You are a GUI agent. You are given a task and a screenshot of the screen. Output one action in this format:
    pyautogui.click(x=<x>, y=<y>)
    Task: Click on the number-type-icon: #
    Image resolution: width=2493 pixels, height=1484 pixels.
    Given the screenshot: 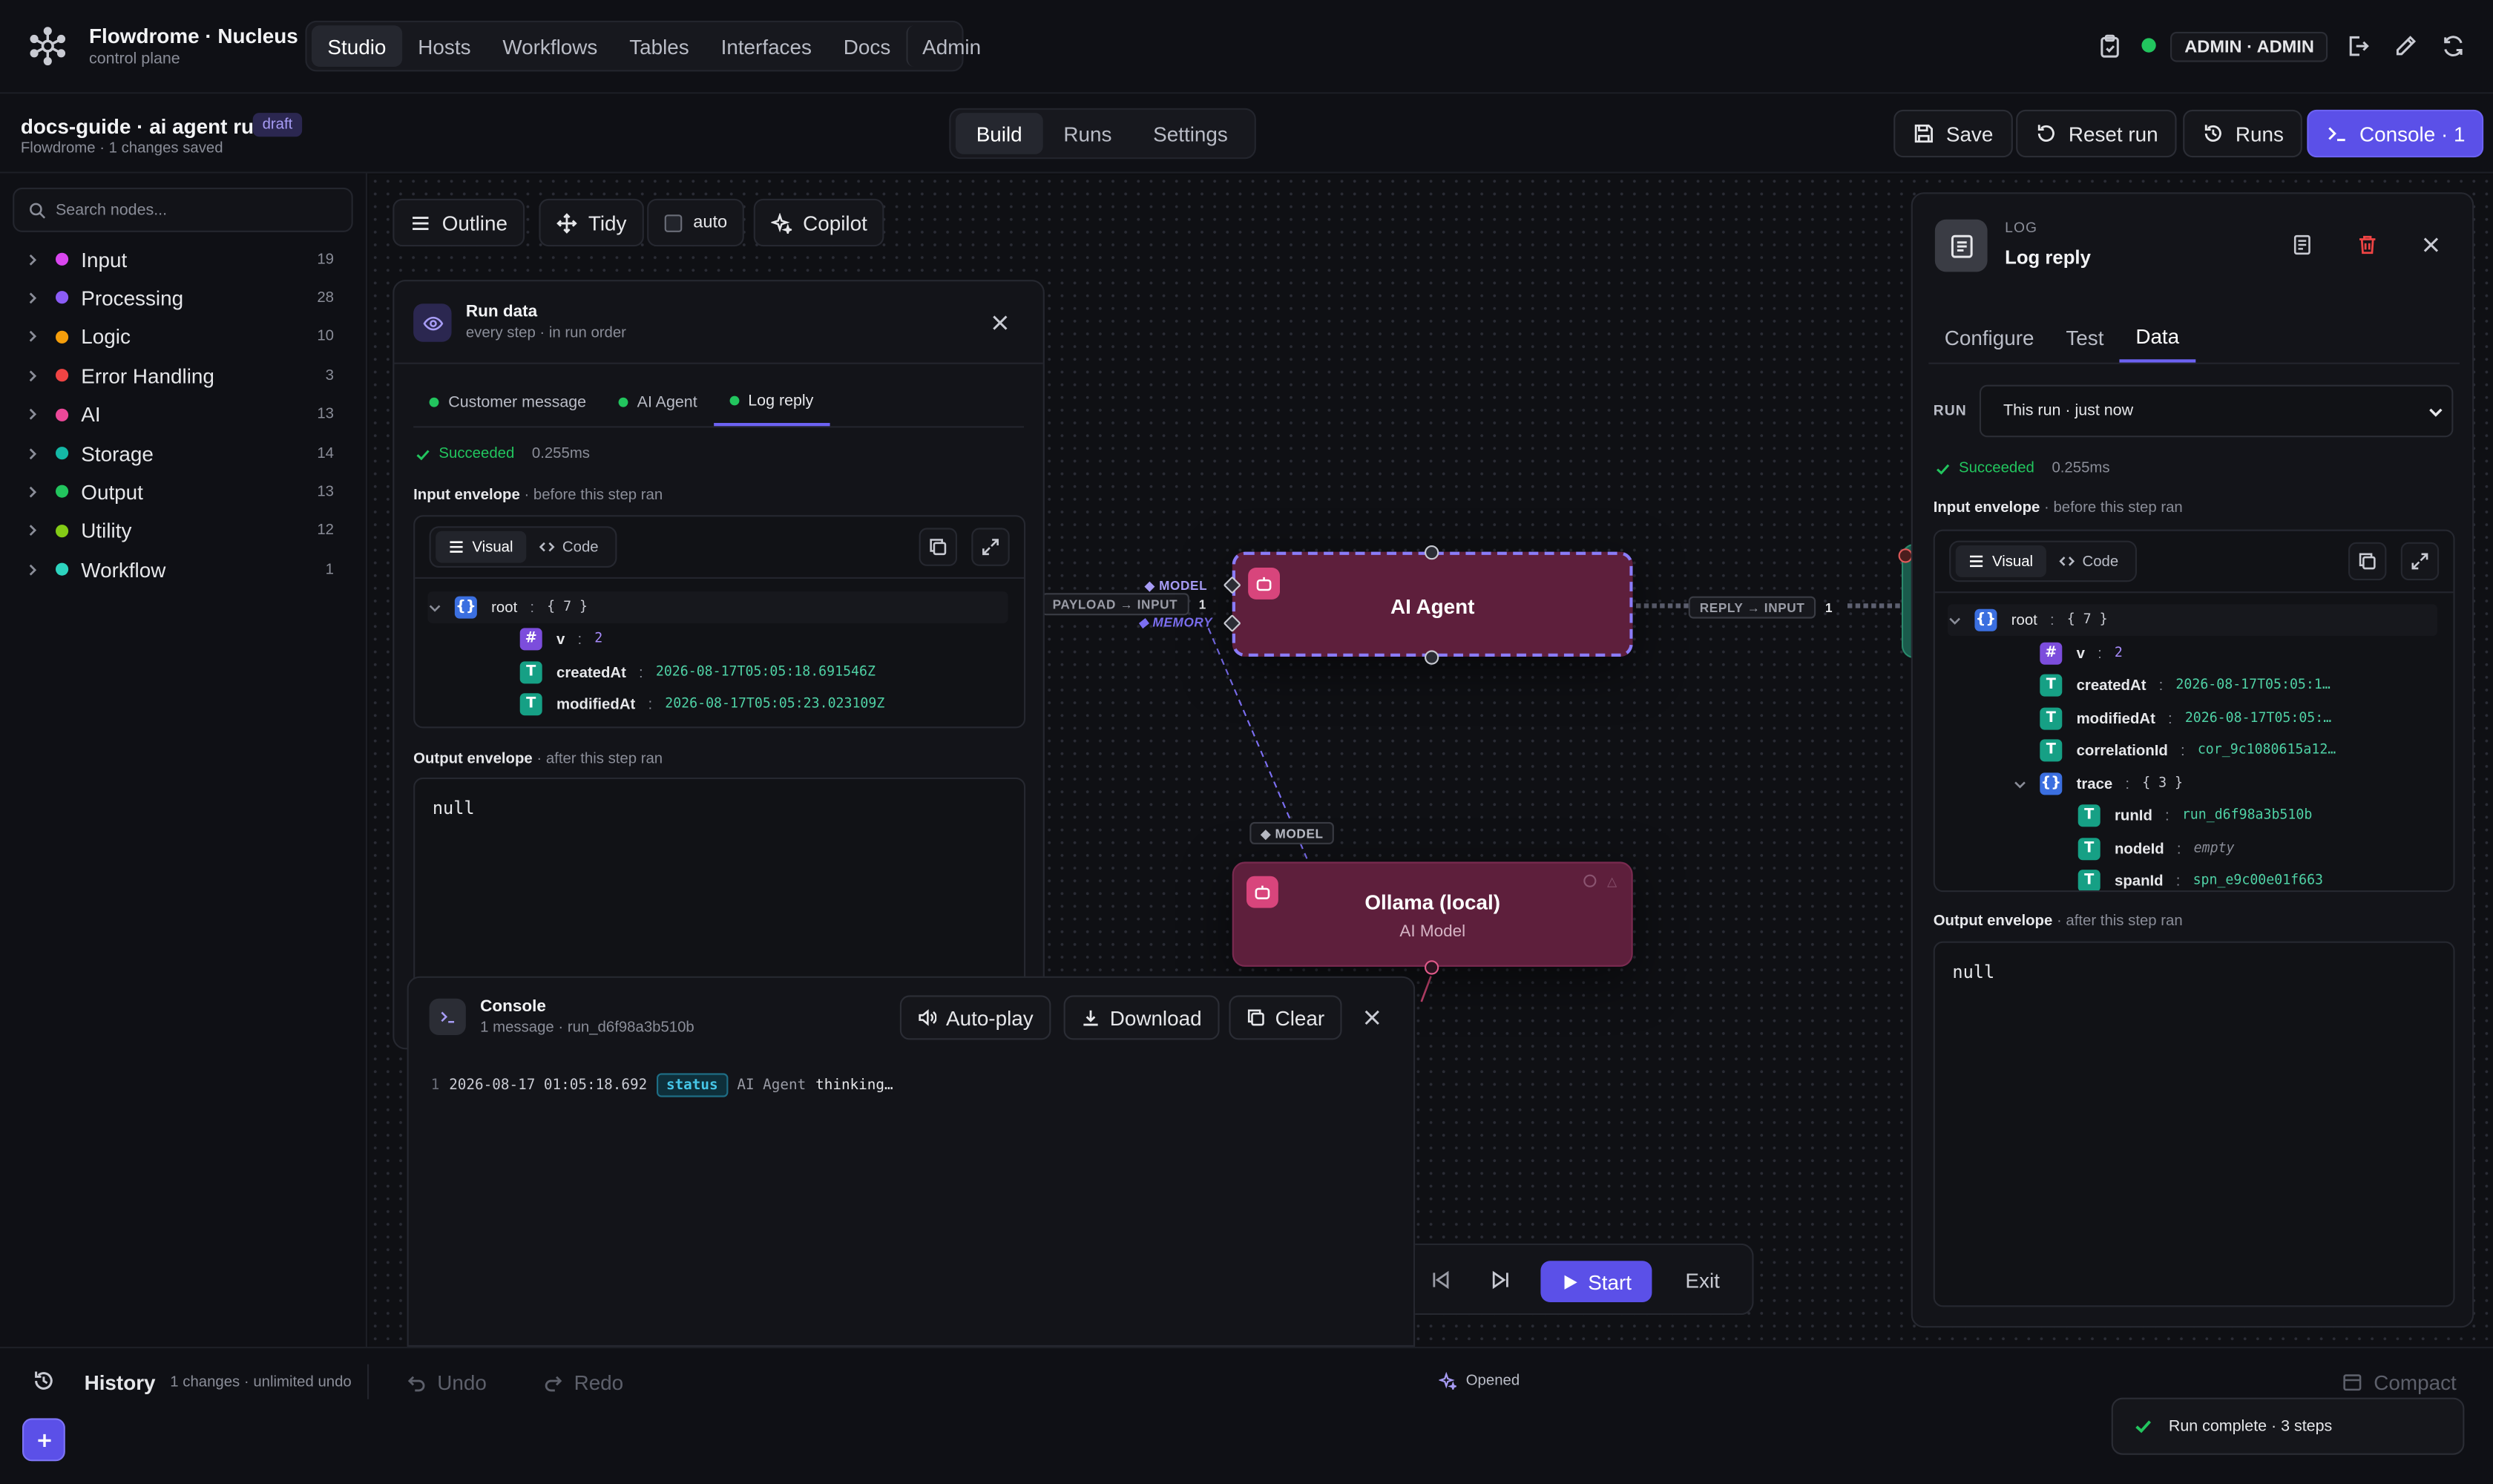 What is the action you would take?
    pyautogui.click(x=2051, y=653)
    